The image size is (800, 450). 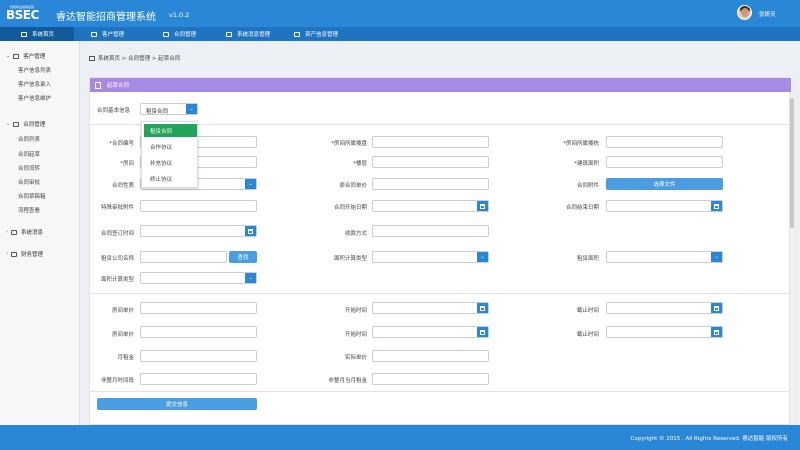 What do you see at coordinates (170, 162) in the screenshot?
I see `dropdown-option: 补充协议` at bounding box center [170, 162].